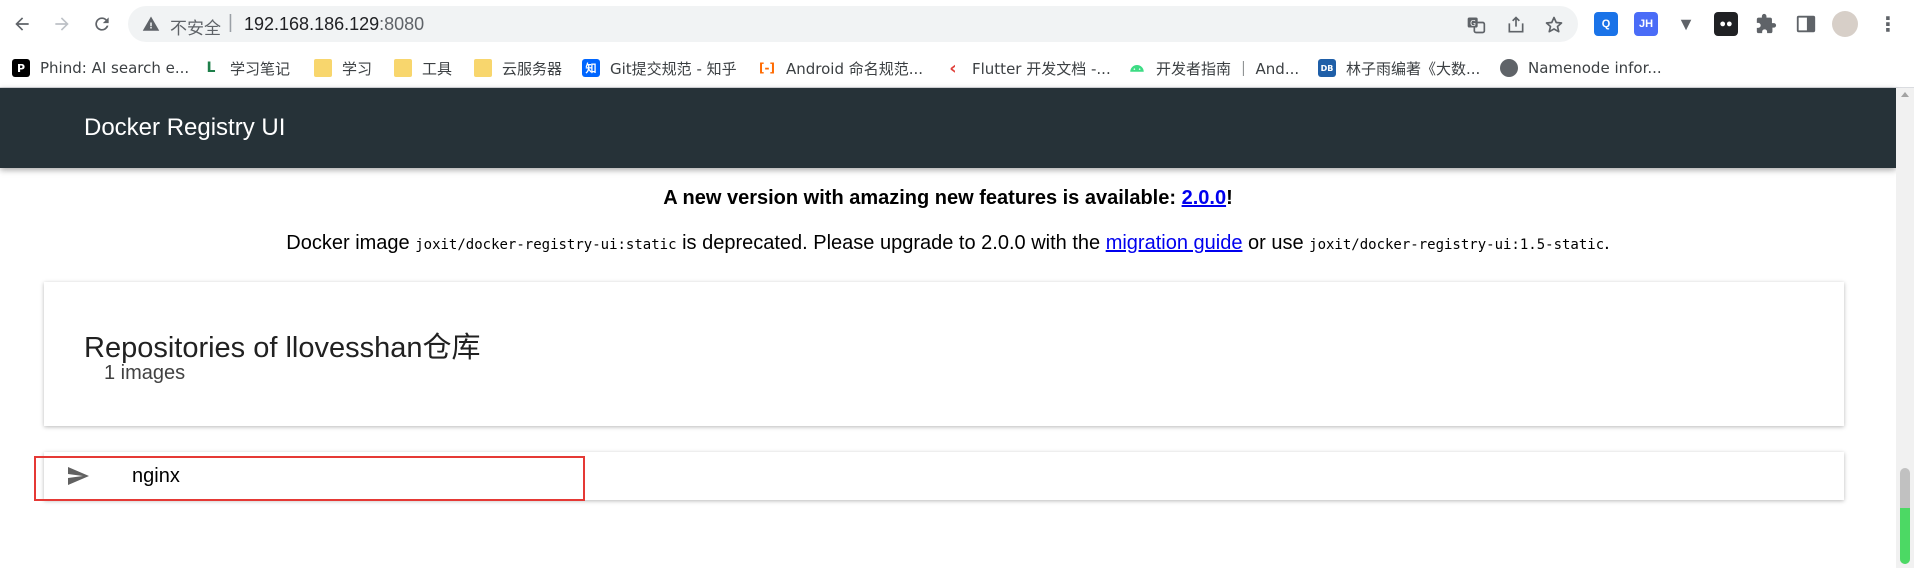 Image resolution: width=1914 pixels, height=568 pixels. Describe the element at coordinates (195, 26) in the screenshot. I see `not-secure-label: 不安全` at that location.